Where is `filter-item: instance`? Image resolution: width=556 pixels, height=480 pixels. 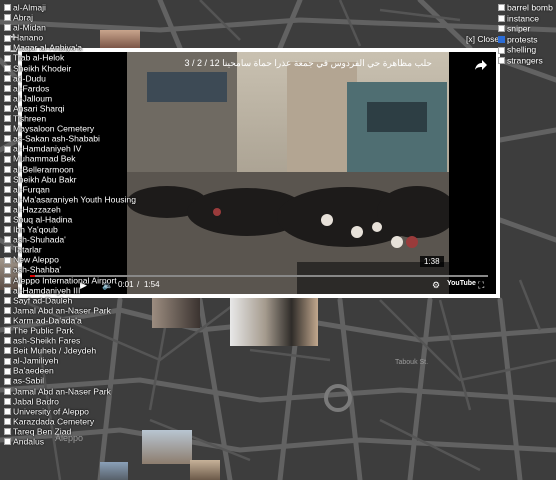 filter-item: instance is located at coordinates (527, 18).